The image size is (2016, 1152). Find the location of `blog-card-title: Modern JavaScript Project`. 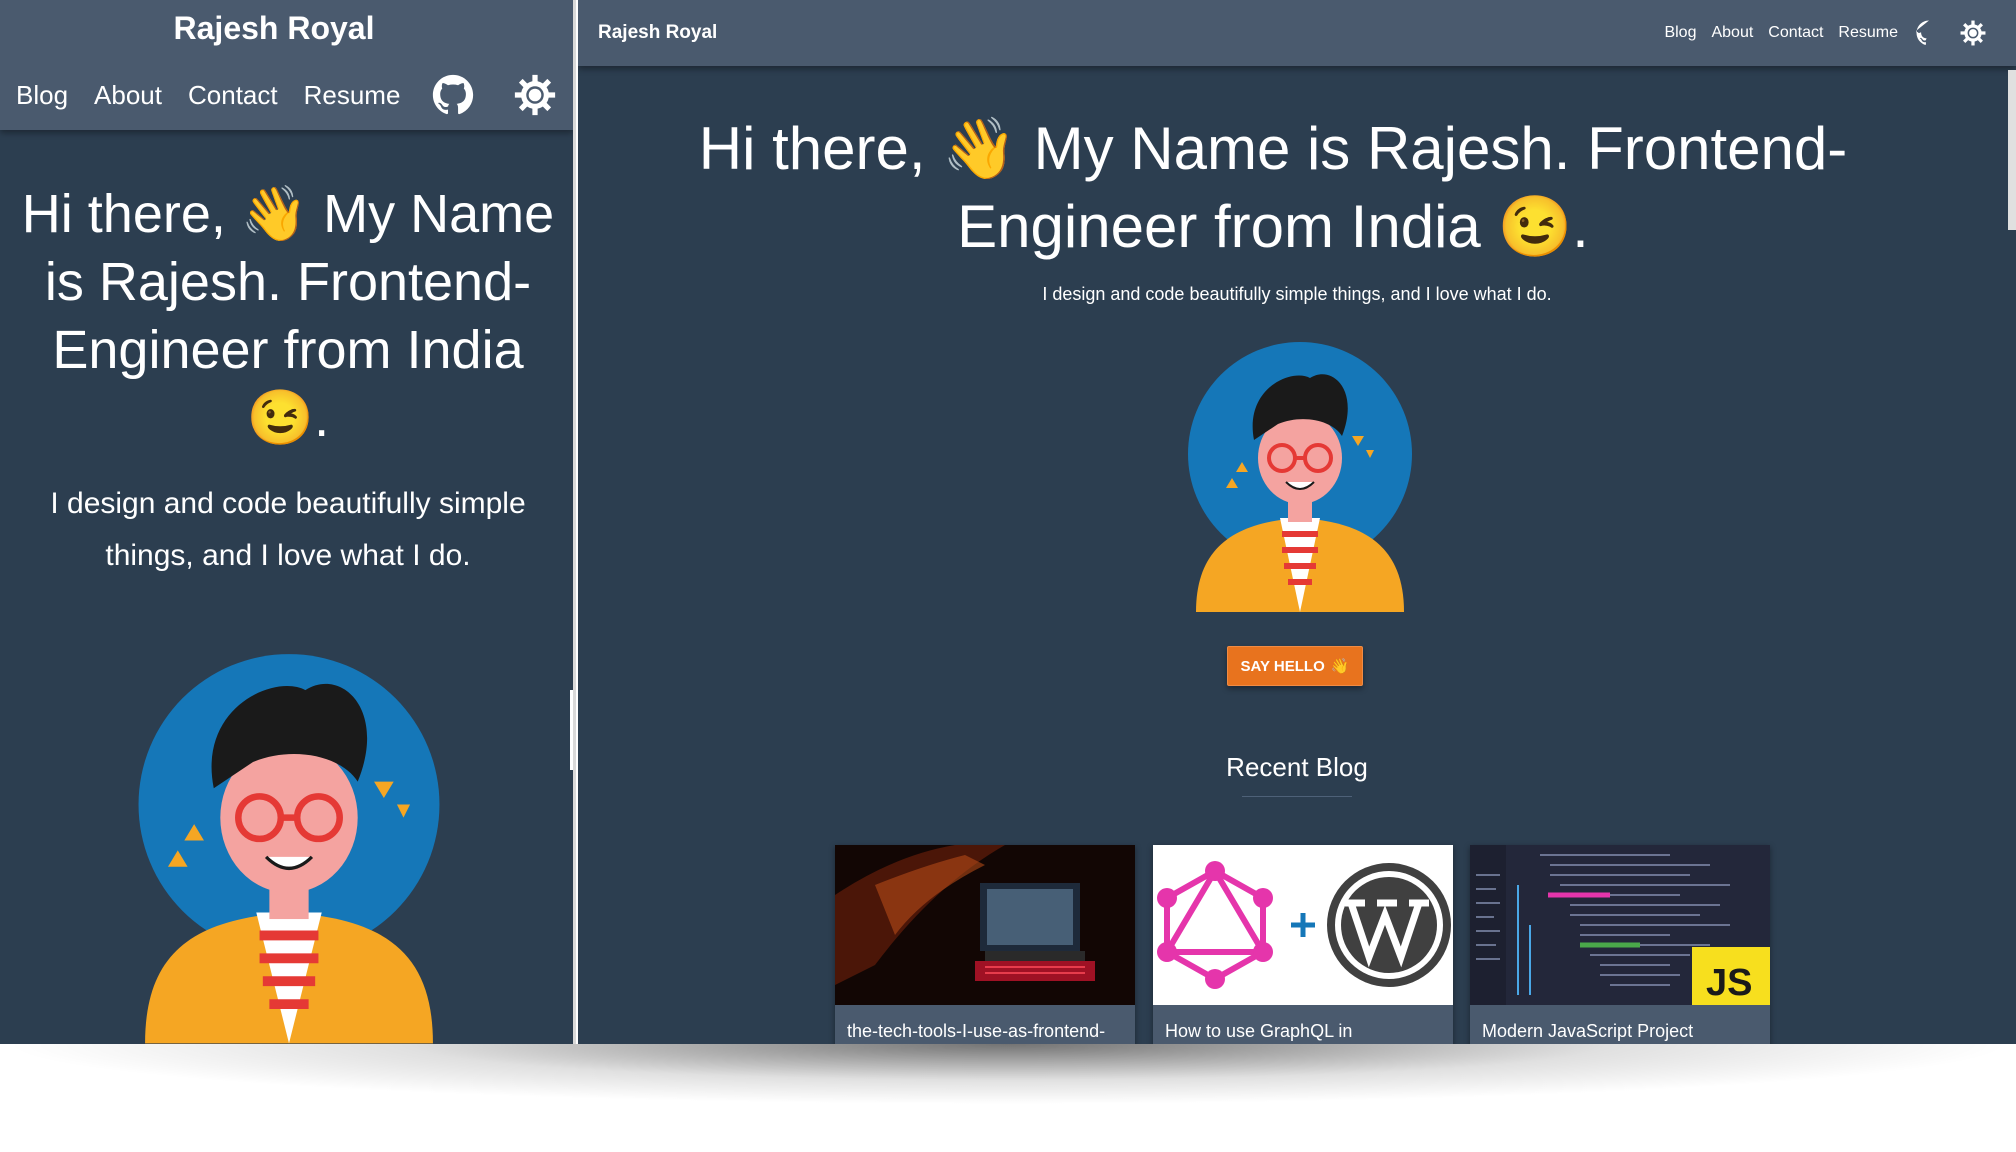

blog-card-title: Modern JavaScript Project is located at coordinates (1588, 1031).